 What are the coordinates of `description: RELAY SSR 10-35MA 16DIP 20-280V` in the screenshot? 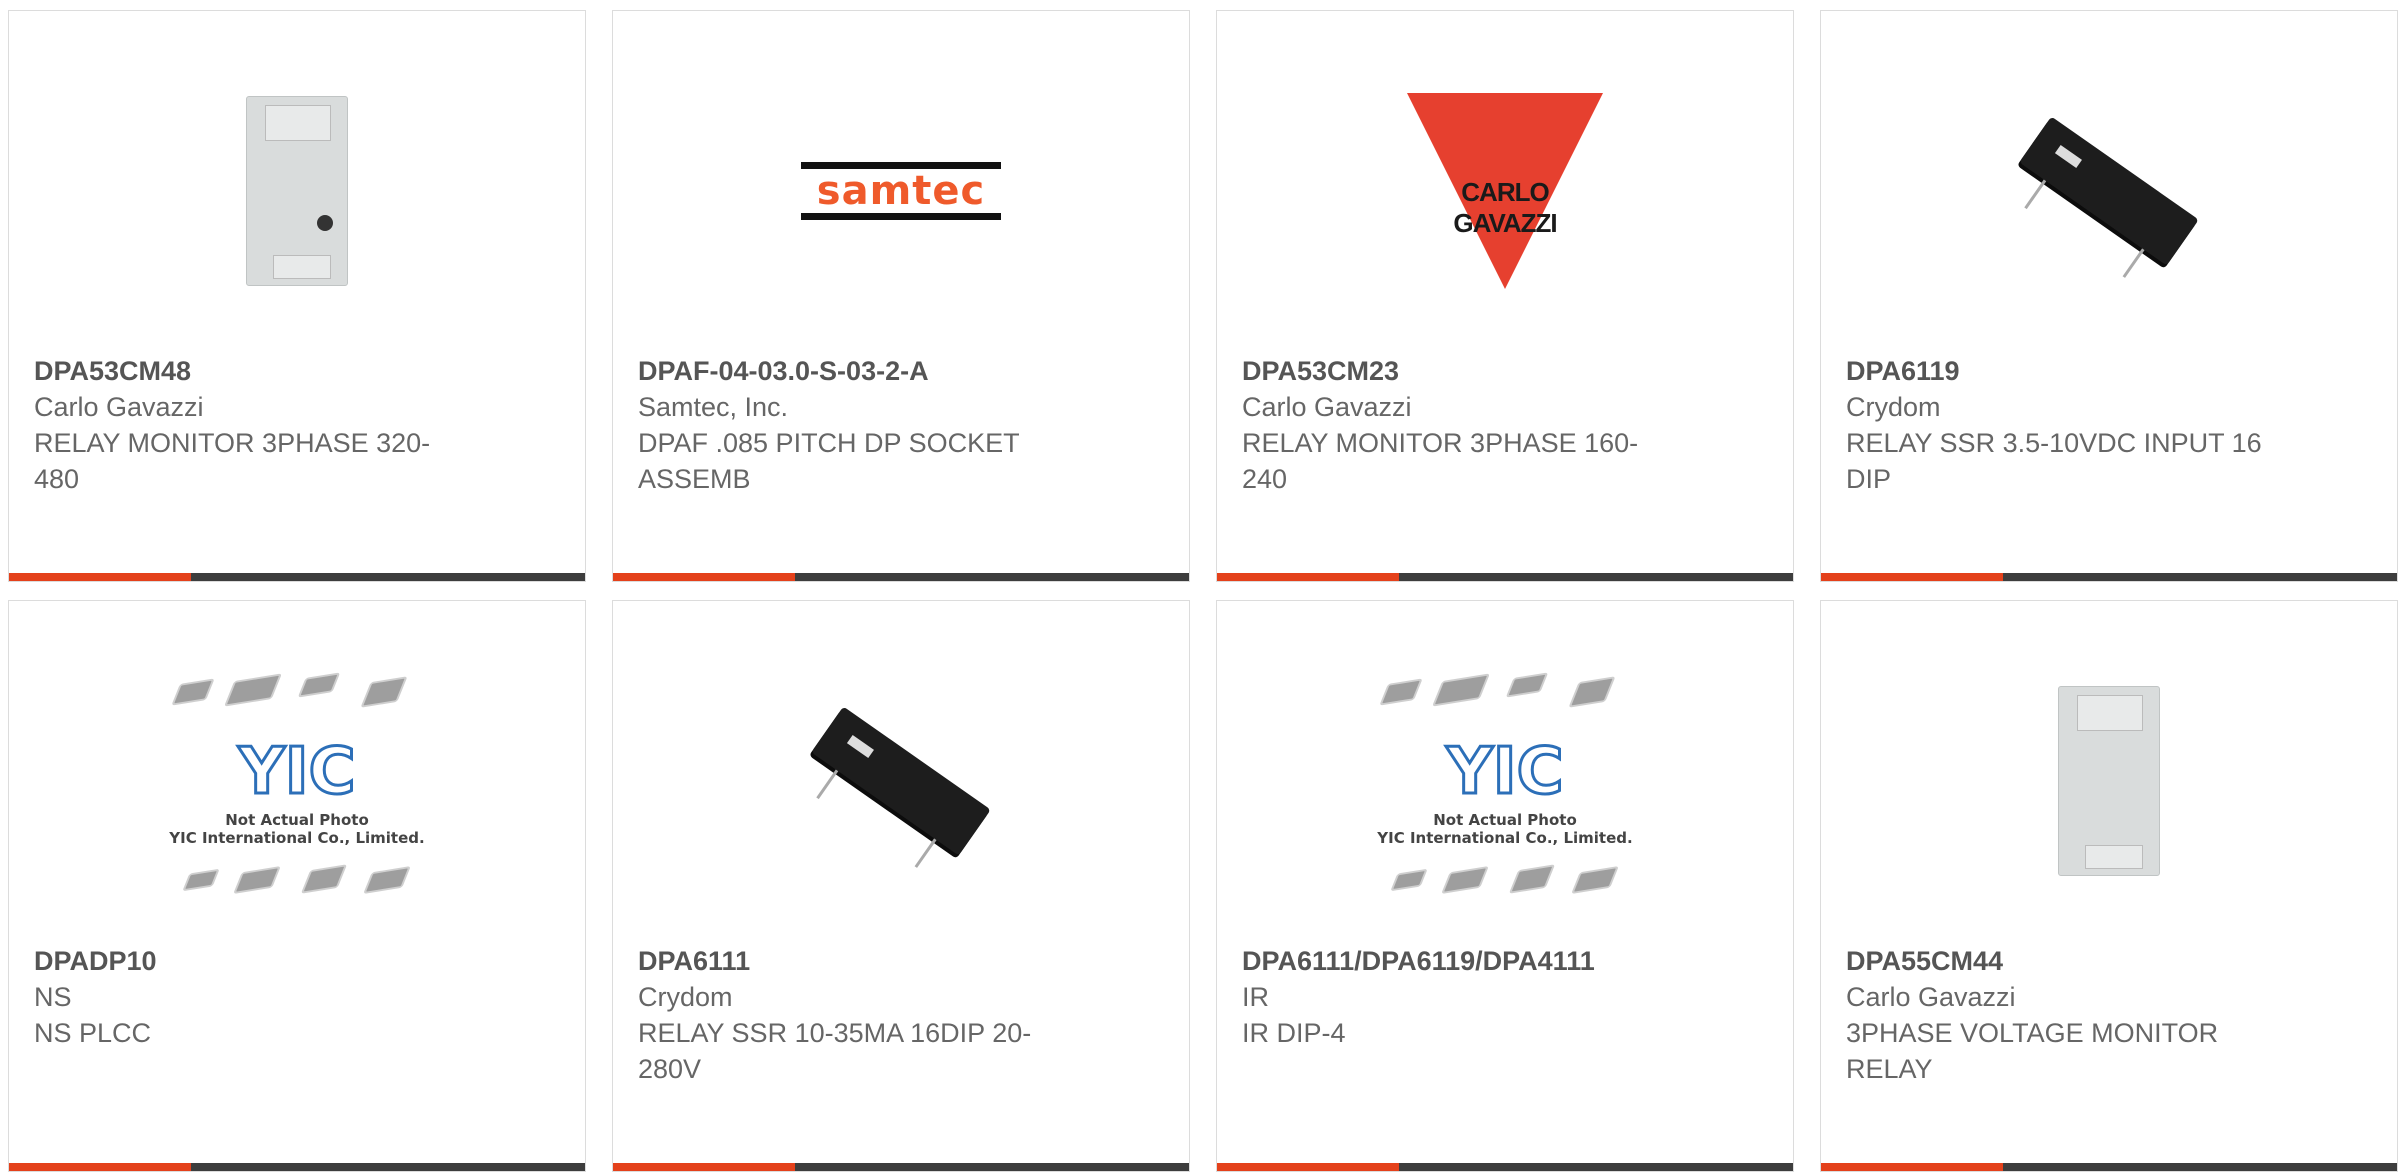 It's located at (835, 1051).